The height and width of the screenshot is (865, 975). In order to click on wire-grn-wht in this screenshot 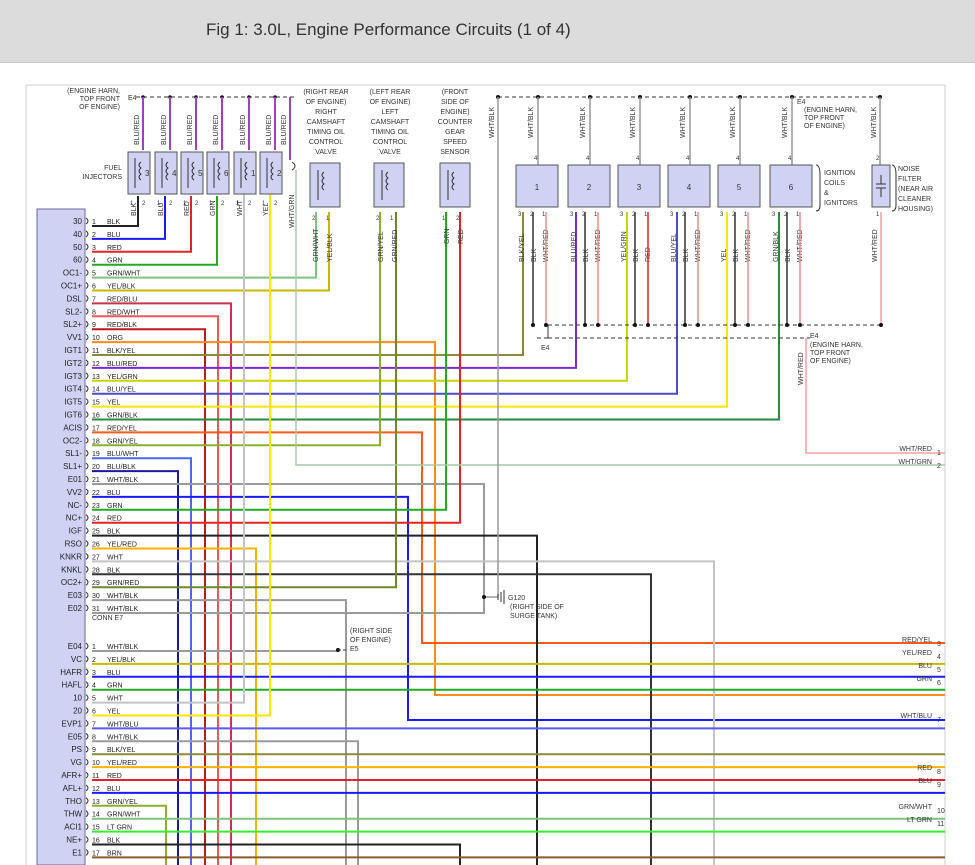, I will do `click(204, 245)`.